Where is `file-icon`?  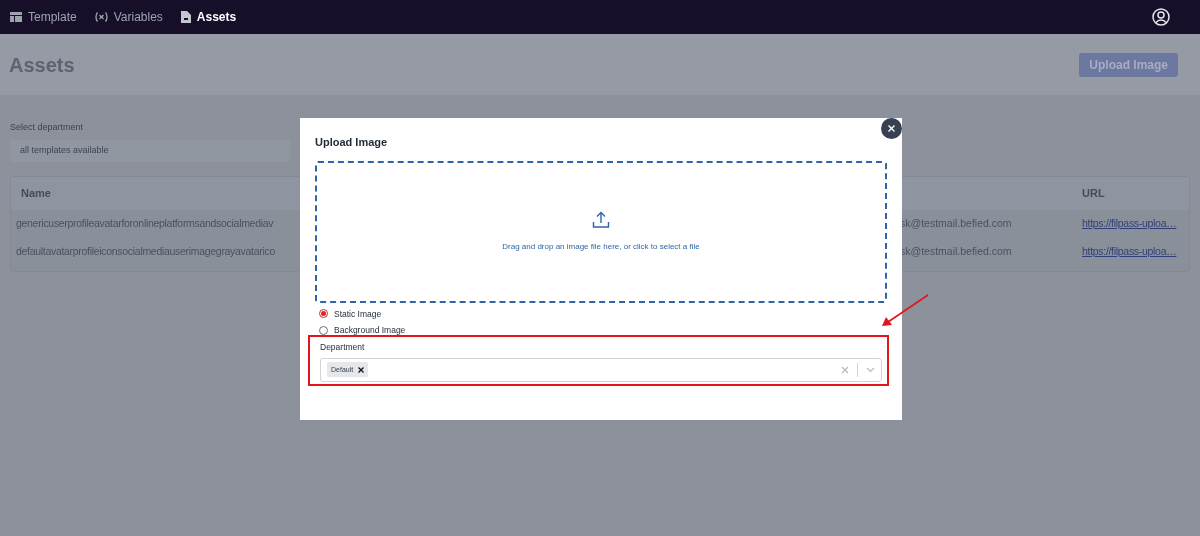
file-icon is located at coordinates (185, 17).